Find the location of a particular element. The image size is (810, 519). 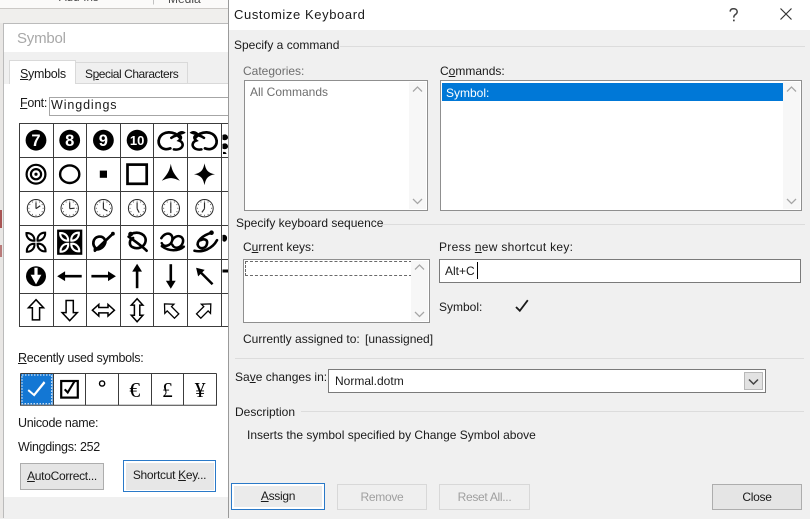

svg-text: 10 is located at coordinates (137, 140).